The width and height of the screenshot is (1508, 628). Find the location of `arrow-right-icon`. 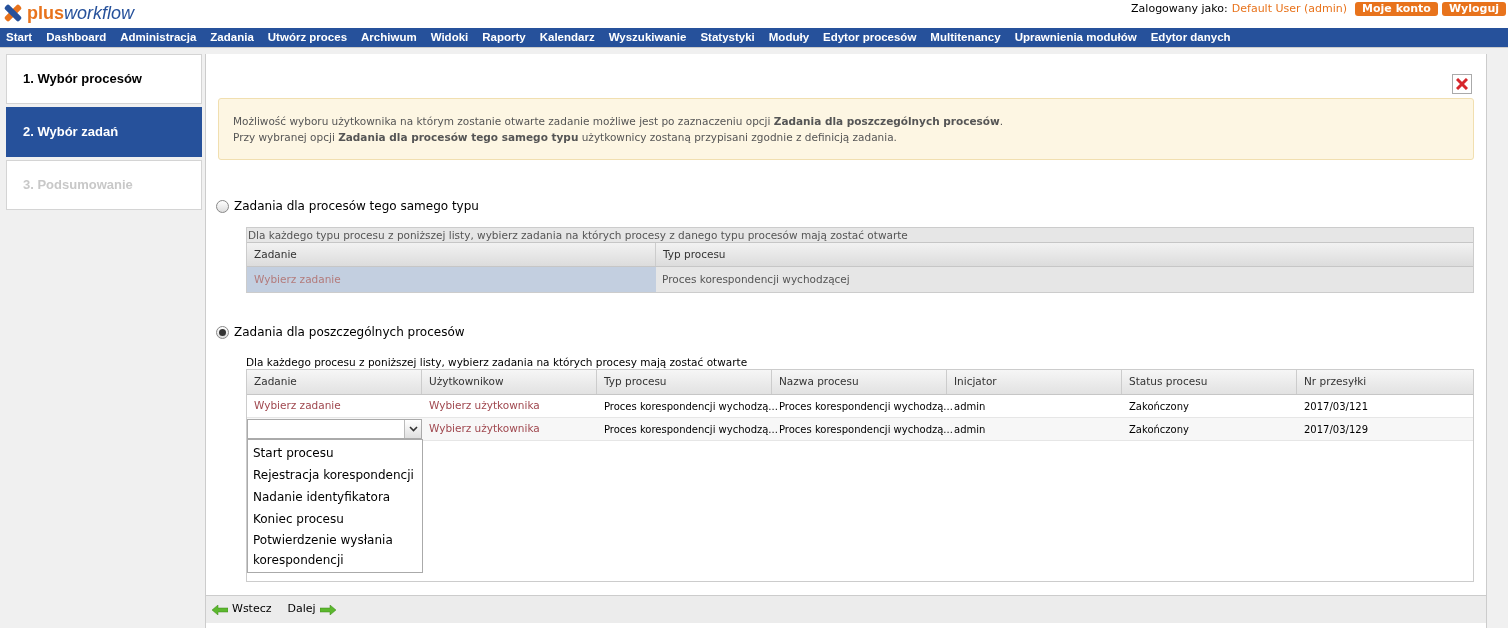

arrow-right-icon is located at coordinates (327, 609).